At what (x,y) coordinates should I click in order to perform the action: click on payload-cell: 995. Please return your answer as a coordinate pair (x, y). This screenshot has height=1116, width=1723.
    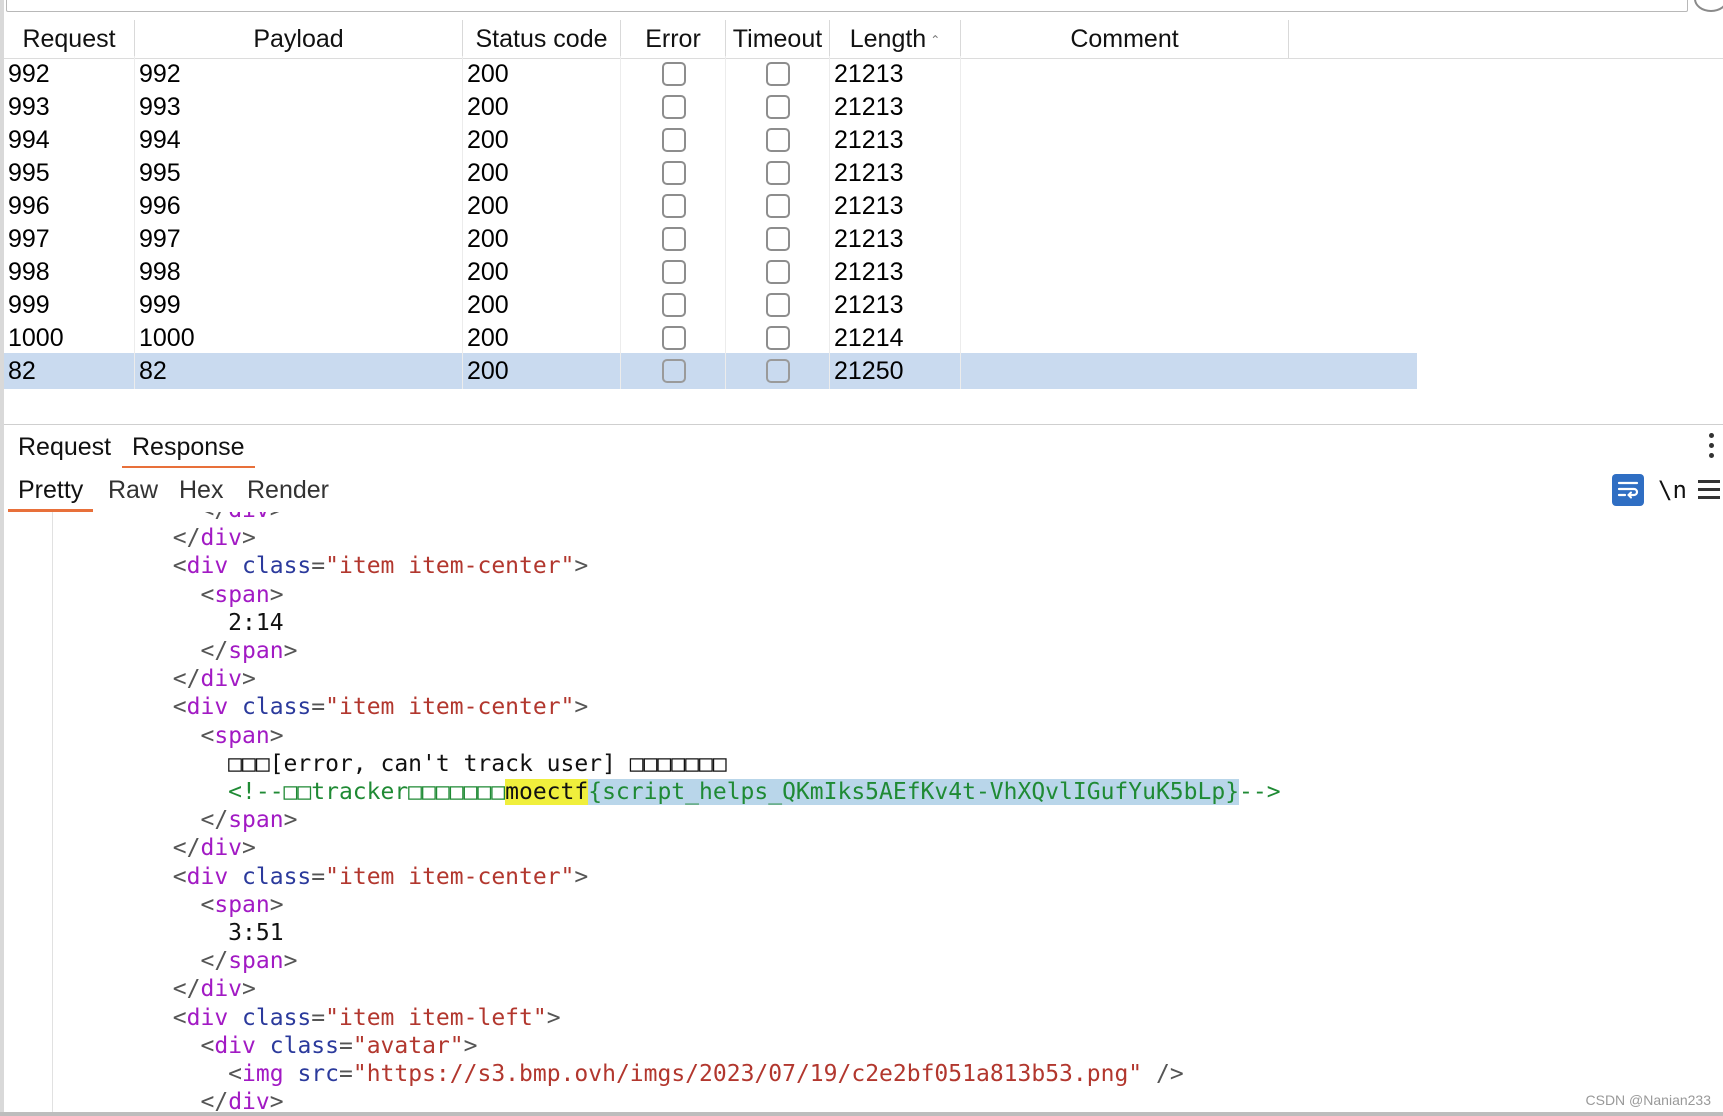
    Looking at the image, I should click on (299, 173).